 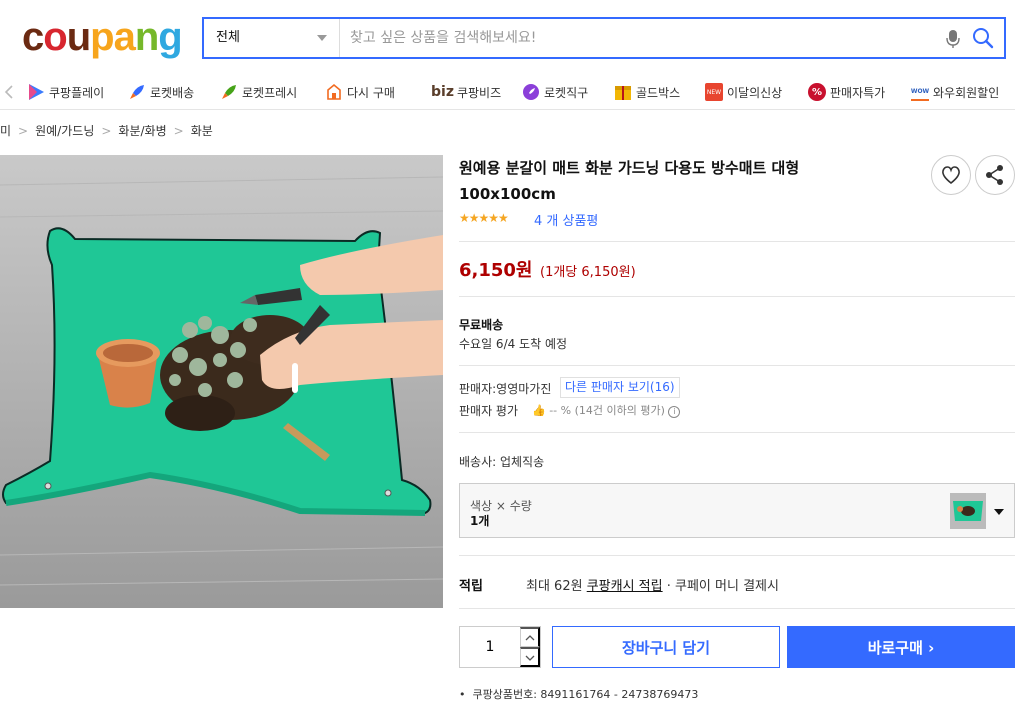 I want to click on option-thumbnail, so click(x=968, y=511).